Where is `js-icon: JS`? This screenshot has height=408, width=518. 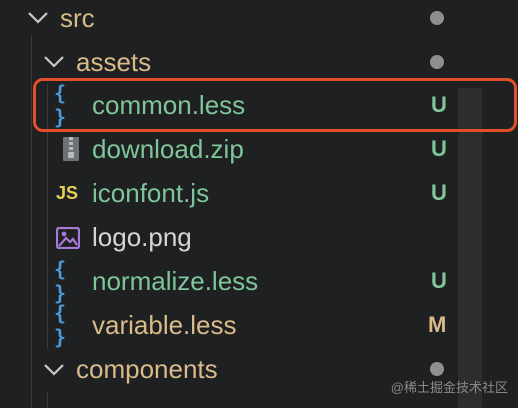 js-icon: JS is located at coordinates (67, 192).